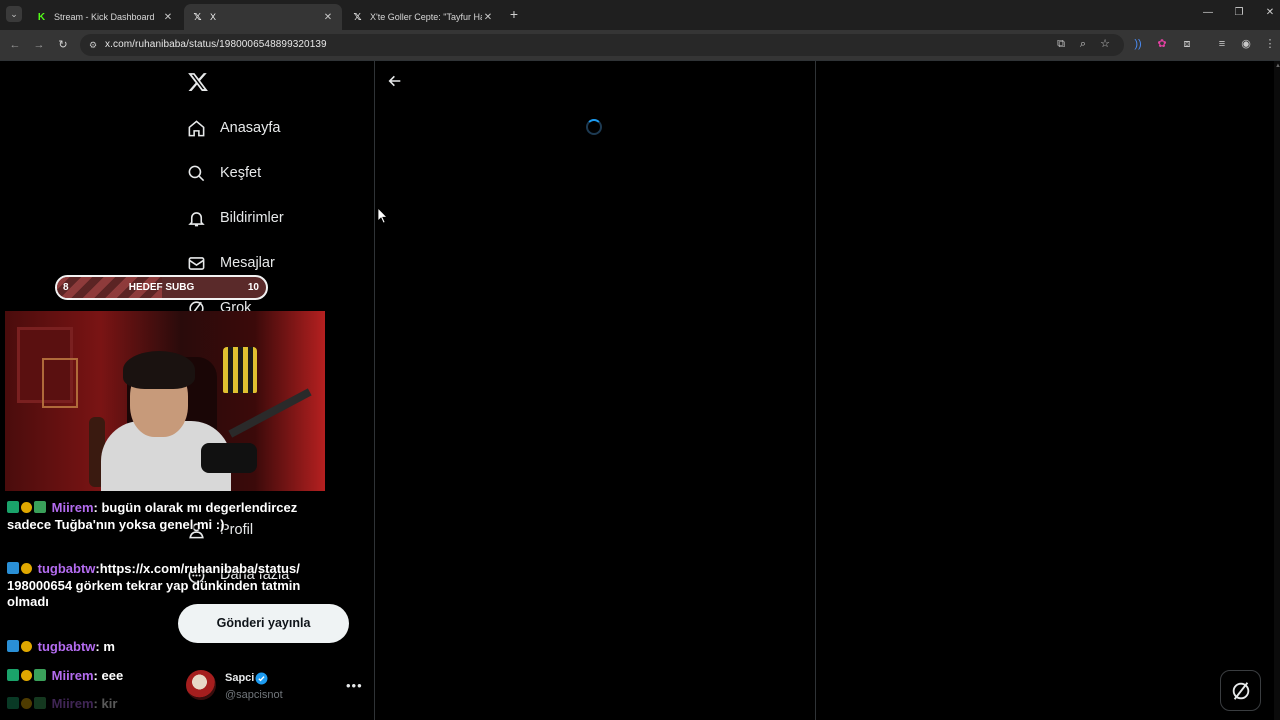  Describe the element at coordinates (1138, 44) in the screenshot. I see `extension-audio-icon: ))` at that location.